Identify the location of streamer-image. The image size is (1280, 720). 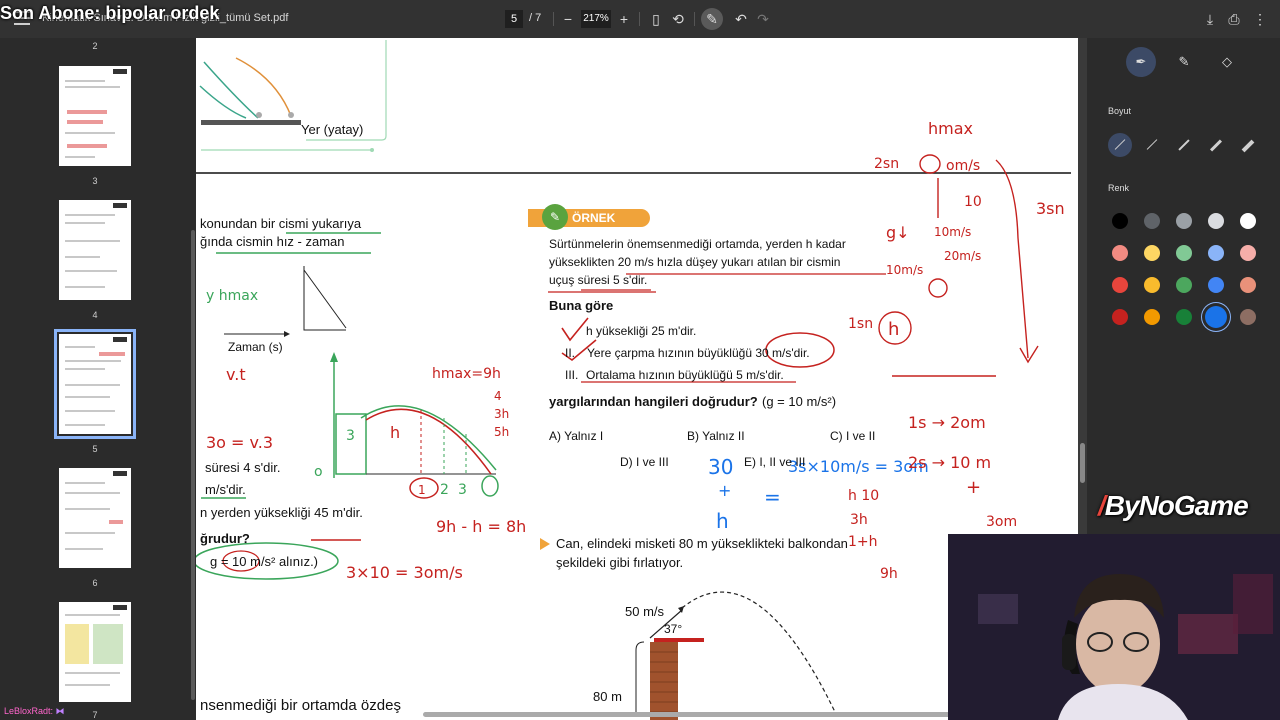
(1114, 627).